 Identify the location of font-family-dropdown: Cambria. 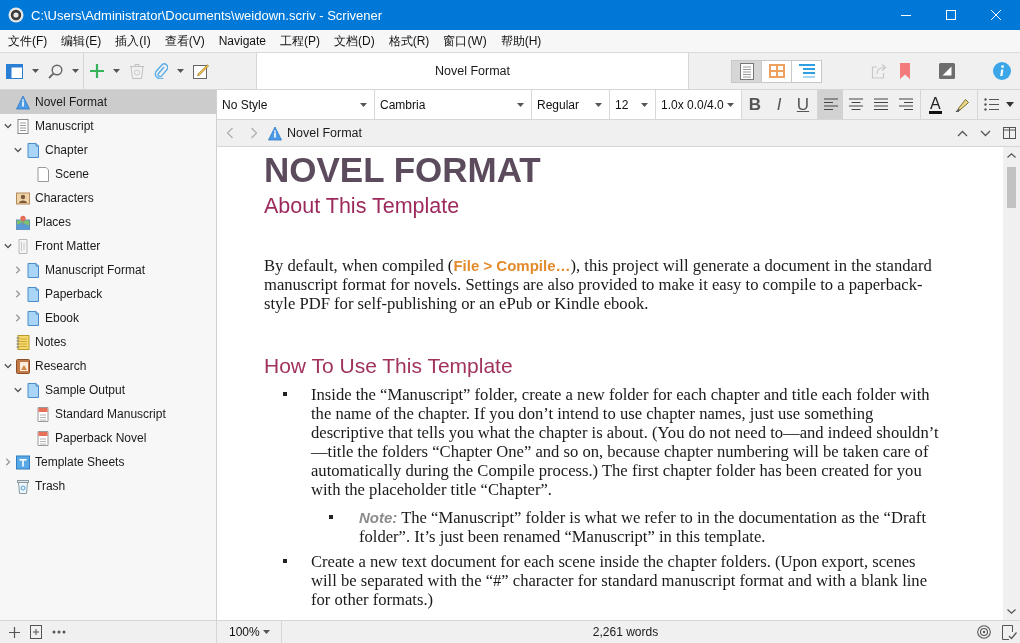
(453, 104).